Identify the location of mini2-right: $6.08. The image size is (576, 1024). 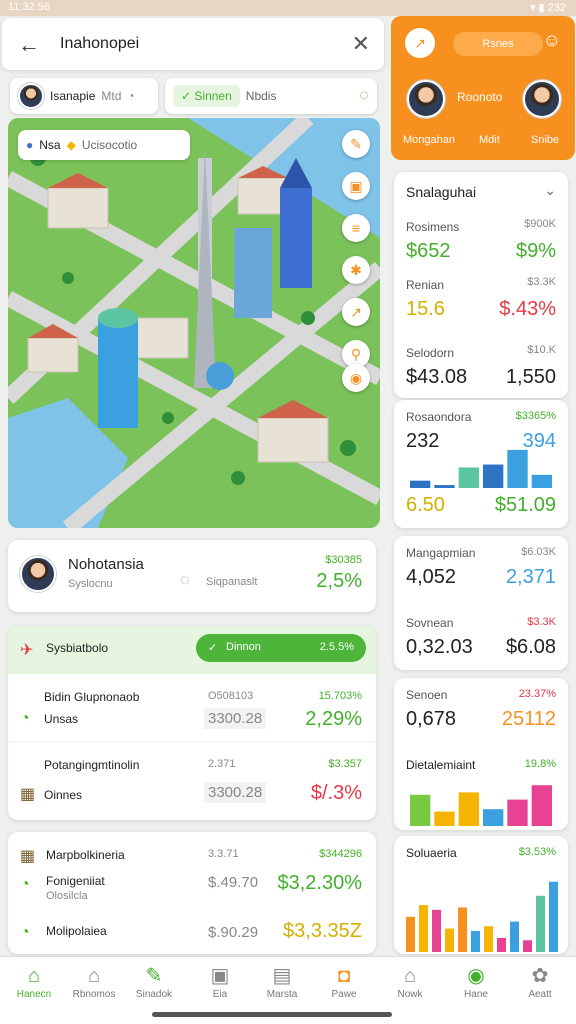
(530, 647).